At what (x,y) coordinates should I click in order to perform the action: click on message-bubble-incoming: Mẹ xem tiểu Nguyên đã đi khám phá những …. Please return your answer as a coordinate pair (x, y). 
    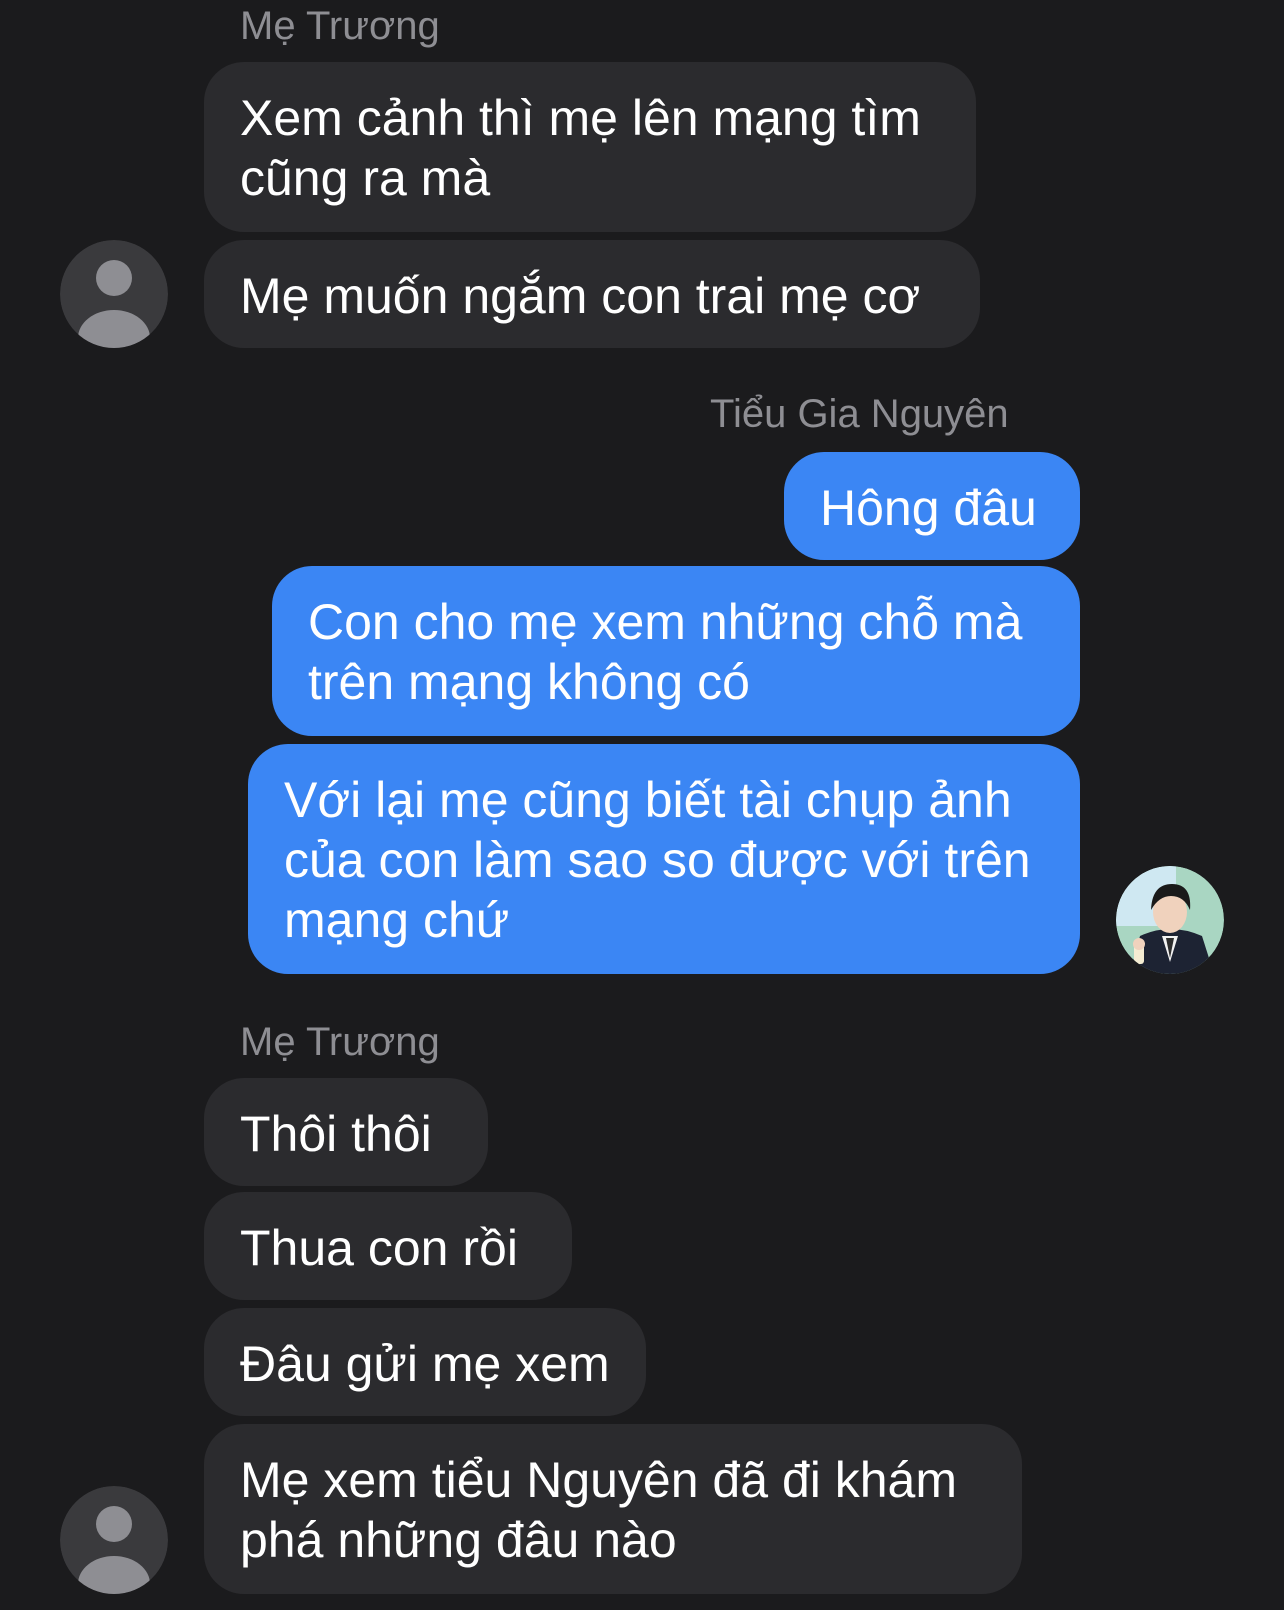
    Looking at the image, I should click on (613, 1509).